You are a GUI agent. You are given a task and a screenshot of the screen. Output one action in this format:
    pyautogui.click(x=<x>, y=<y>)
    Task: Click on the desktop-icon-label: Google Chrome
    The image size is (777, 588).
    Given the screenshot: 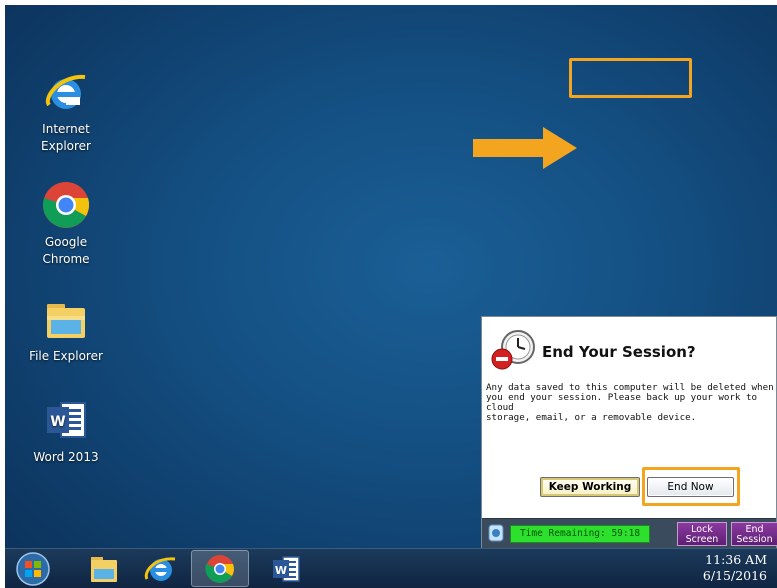 What is the action you would take?
    pyautogui.click(x=66, y=250)
    